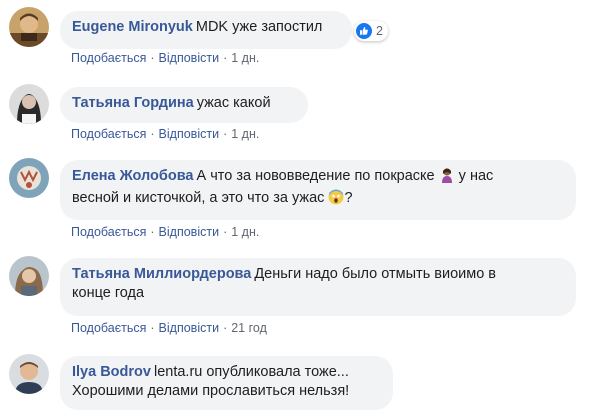 Image resolution: width=615 pixels, height=417 pixels. I want to click on comment-actions: Подобається · Відповісти · 21 год, so click(169, 328).